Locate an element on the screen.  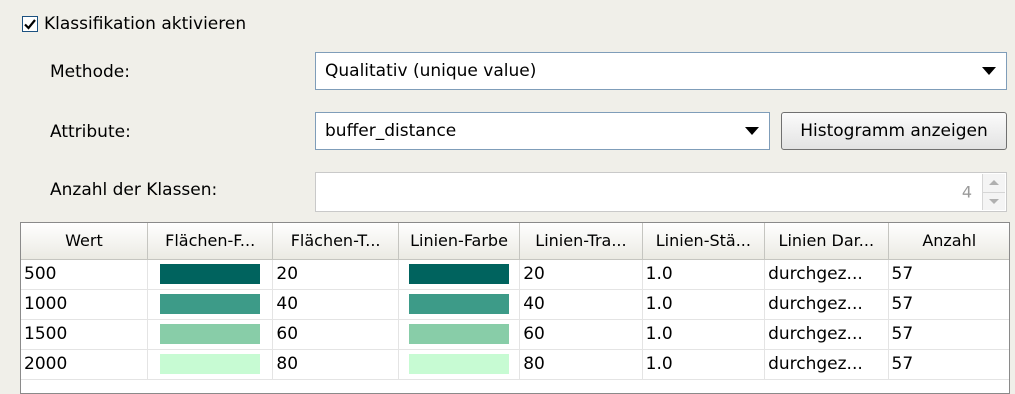
table-row: 500 20 20 1.0 durchgez... 57 is located at coordinates (515, 274).